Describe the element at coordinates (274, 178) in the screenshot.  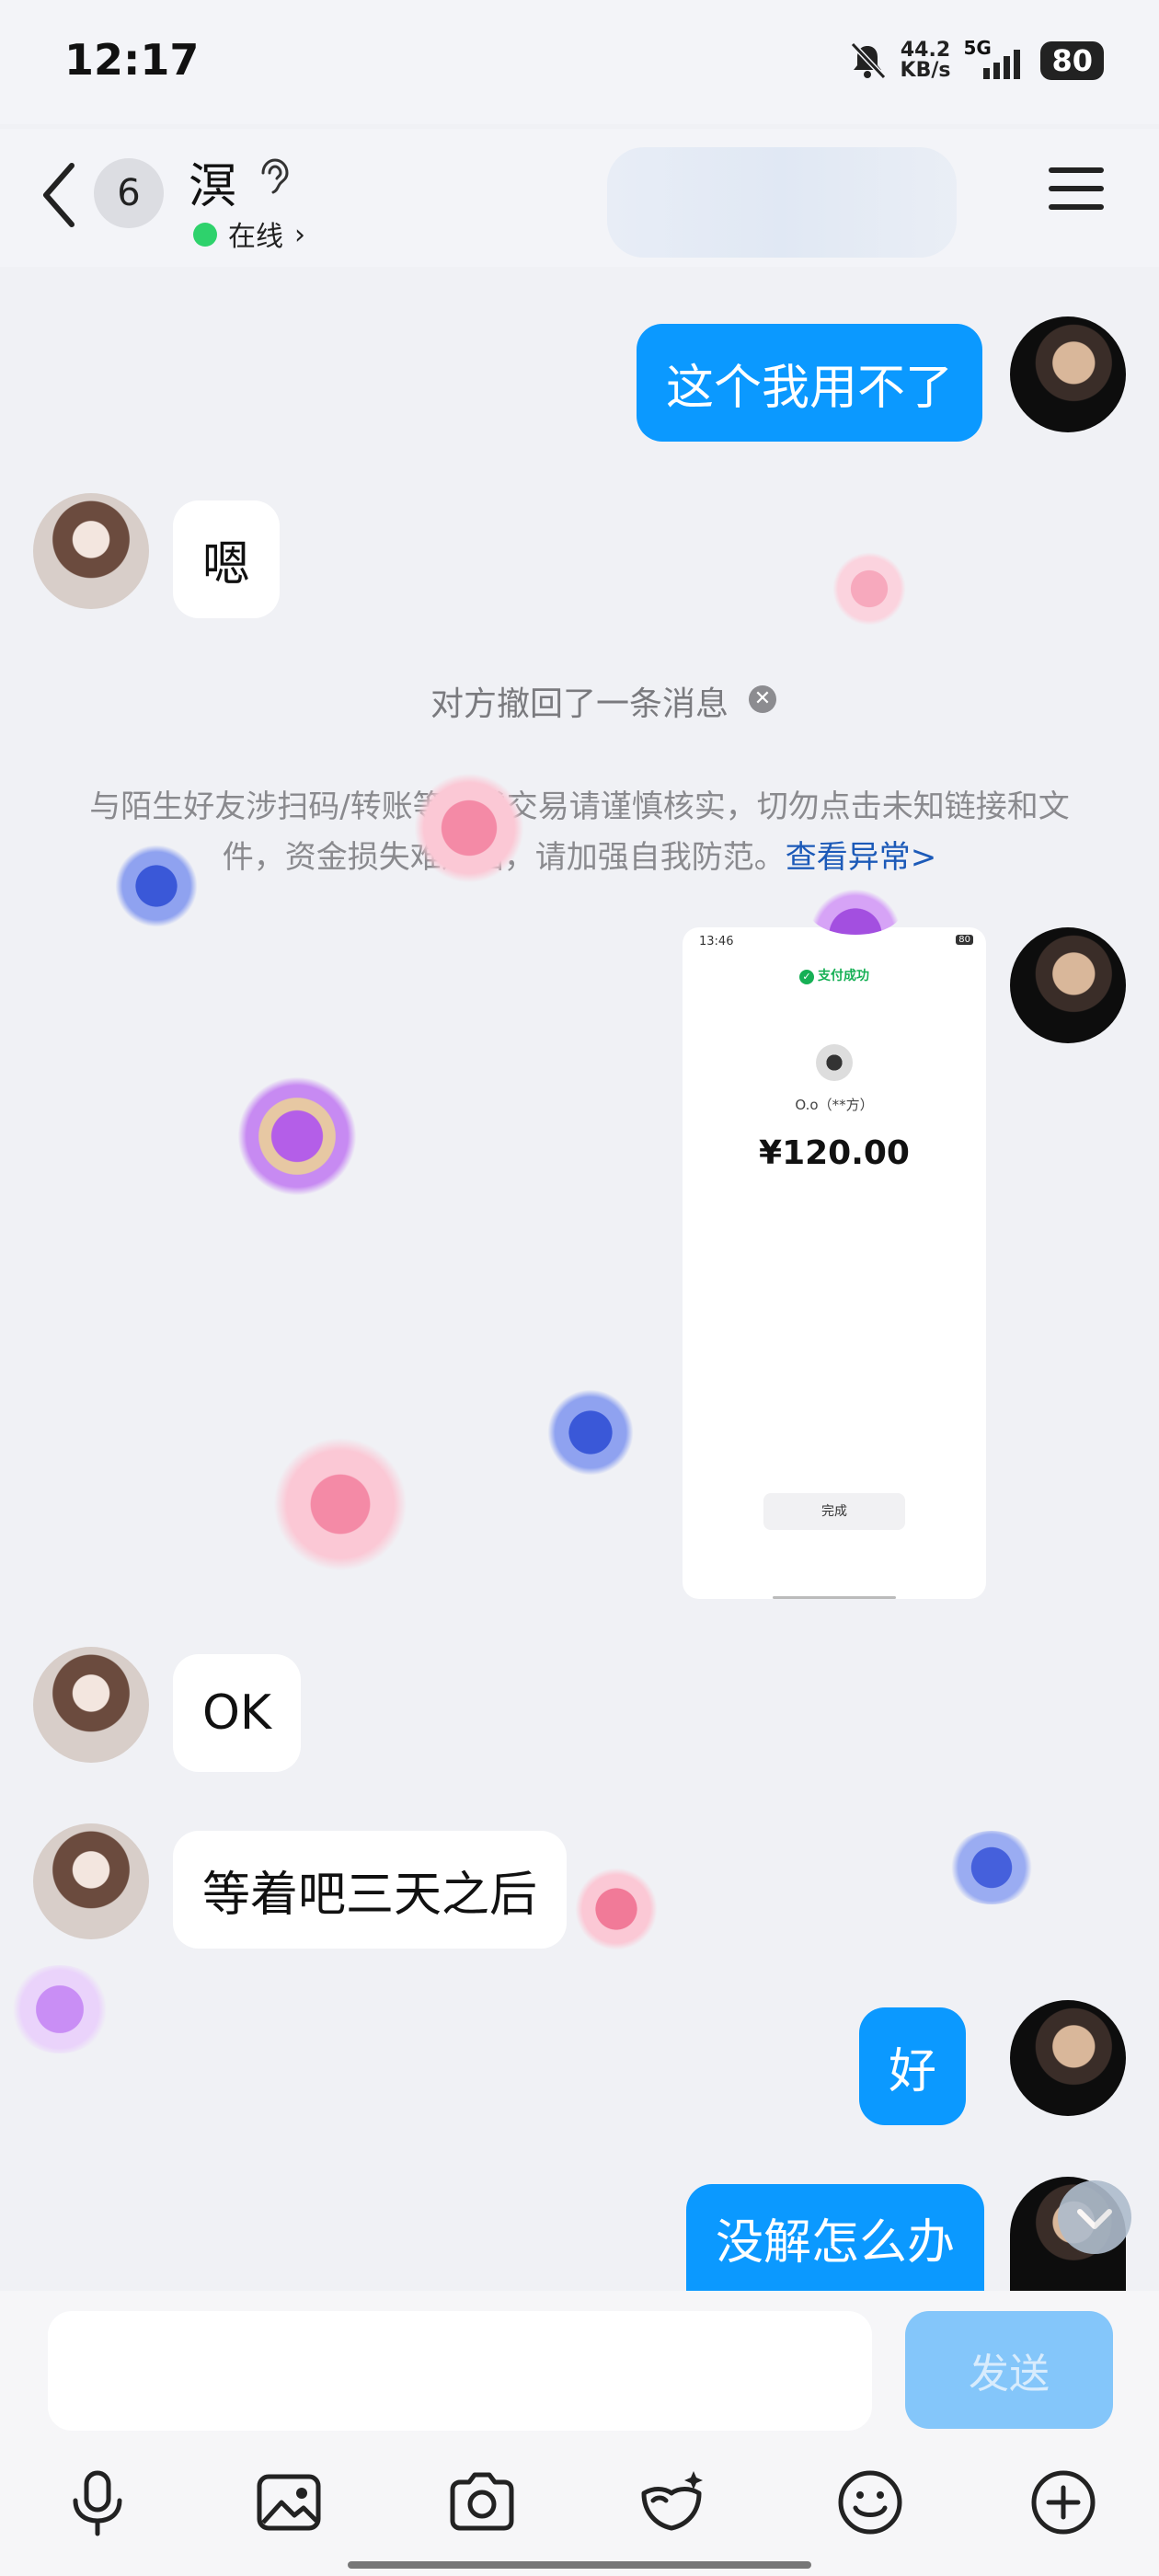
I see `ear-icon` at that location.